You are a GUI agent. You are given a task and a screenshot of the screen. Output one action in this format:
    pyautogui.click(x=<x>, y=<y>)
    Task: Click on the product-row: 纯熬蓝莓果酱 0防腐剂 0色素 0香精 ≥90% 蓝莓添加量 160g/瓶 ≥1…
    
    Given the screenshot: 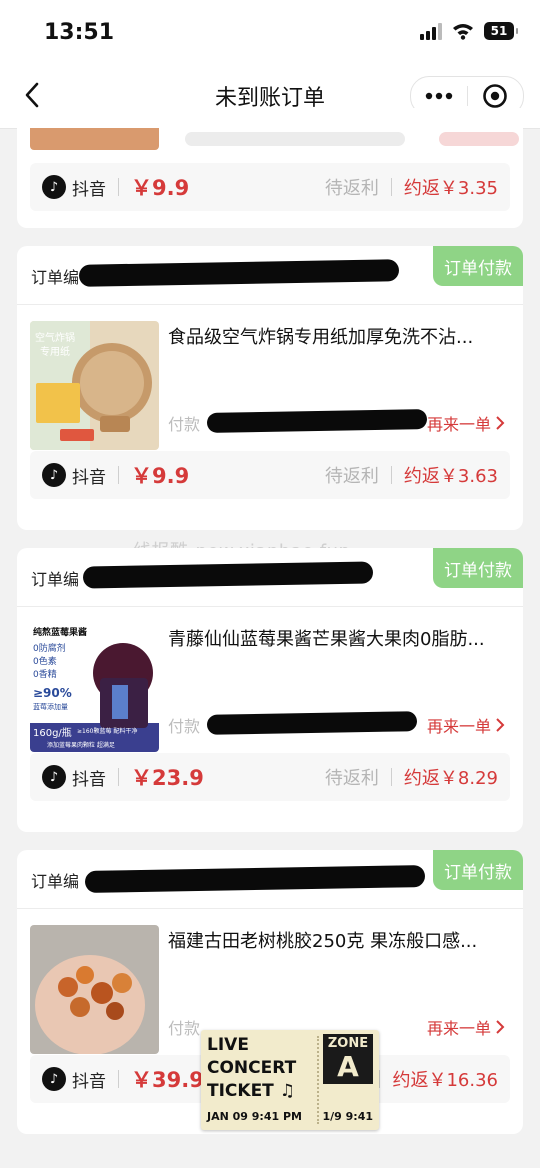 What is the action you would take?
    pyautogui.click(x=270, y=680)
    